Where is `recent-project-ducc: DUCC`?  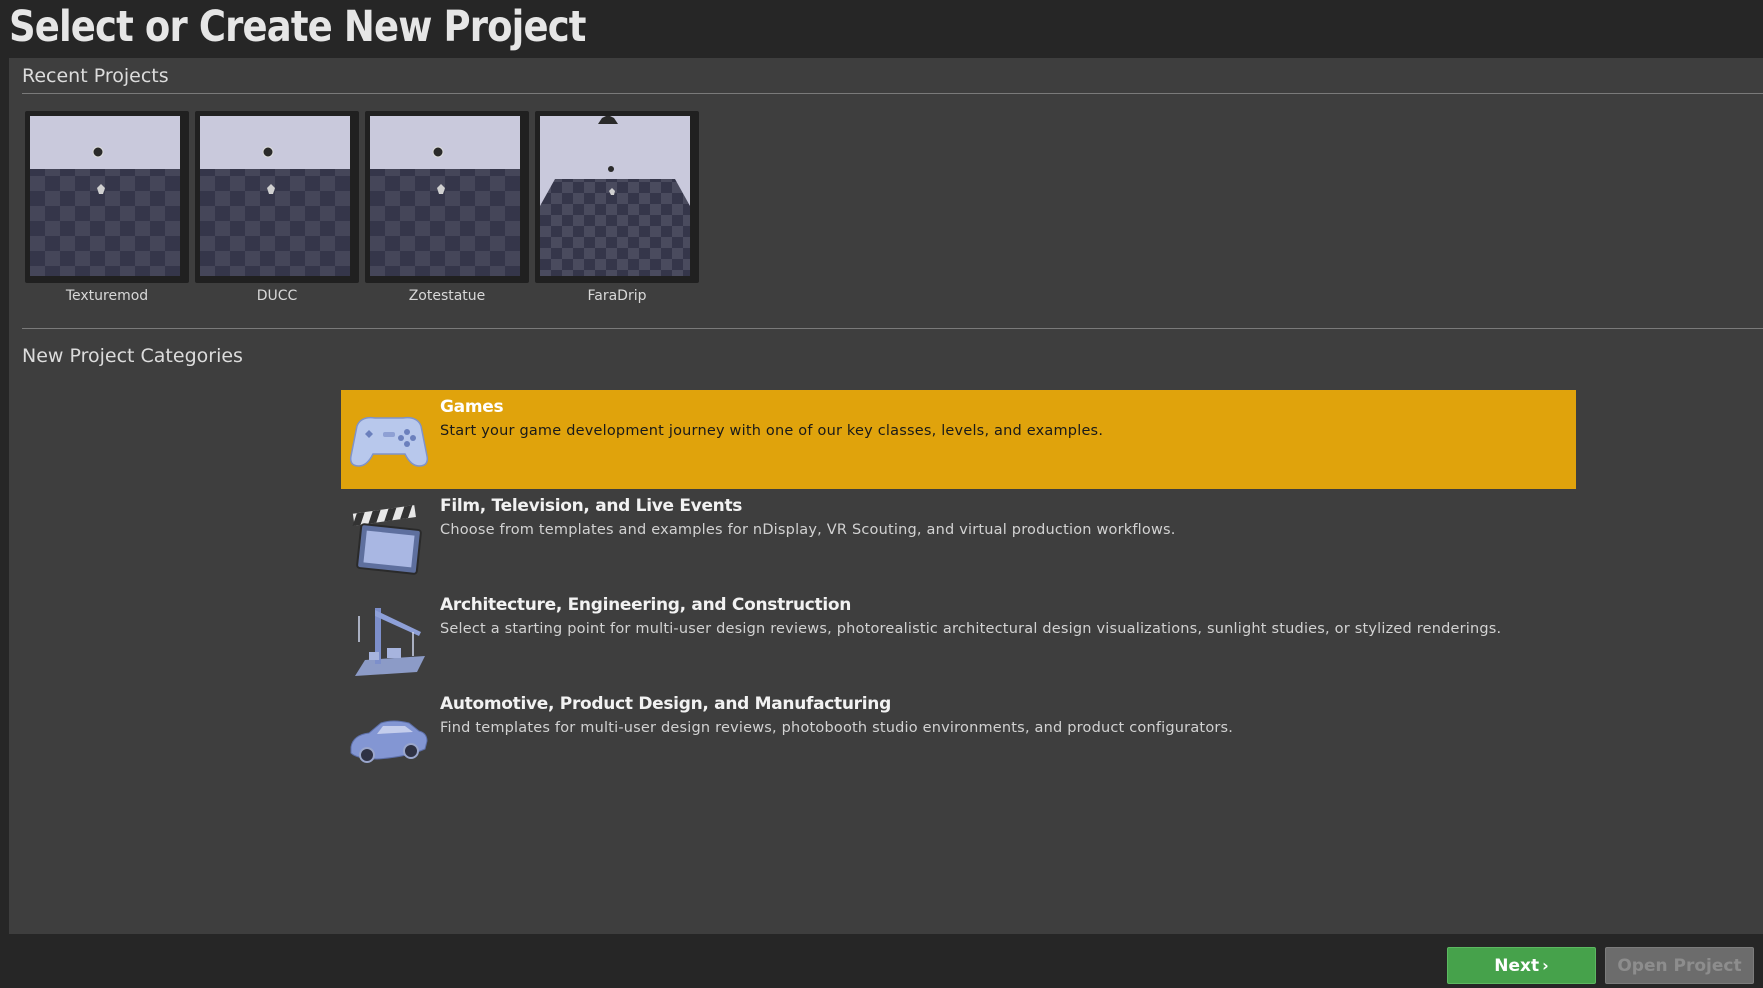
recent-project-ducc: DUCC is located at coordinates (277, 207).